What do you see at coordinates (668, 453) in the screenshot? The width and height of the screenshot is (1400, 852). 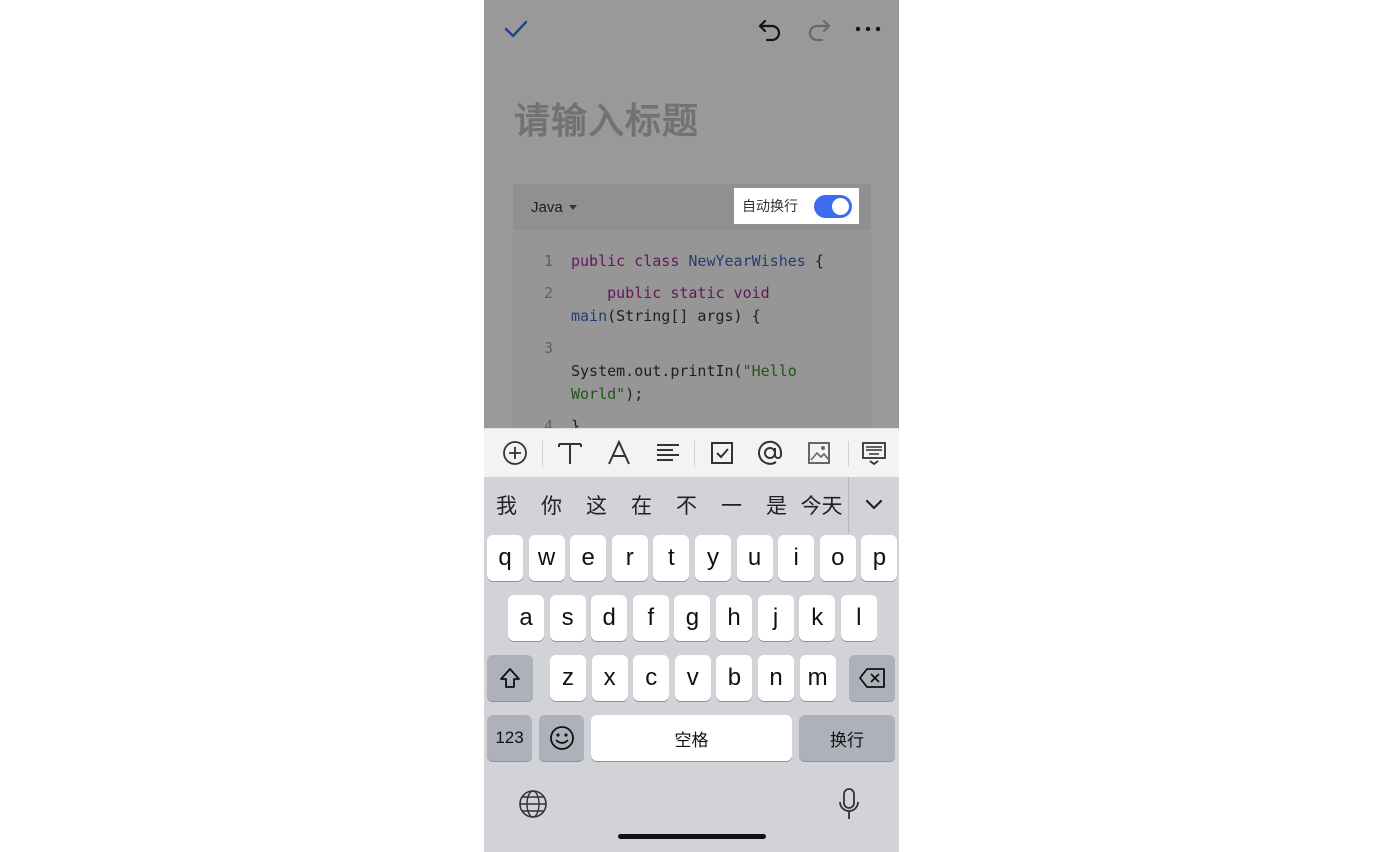 I see `align-left-icon` at bounding box center [668, 453].